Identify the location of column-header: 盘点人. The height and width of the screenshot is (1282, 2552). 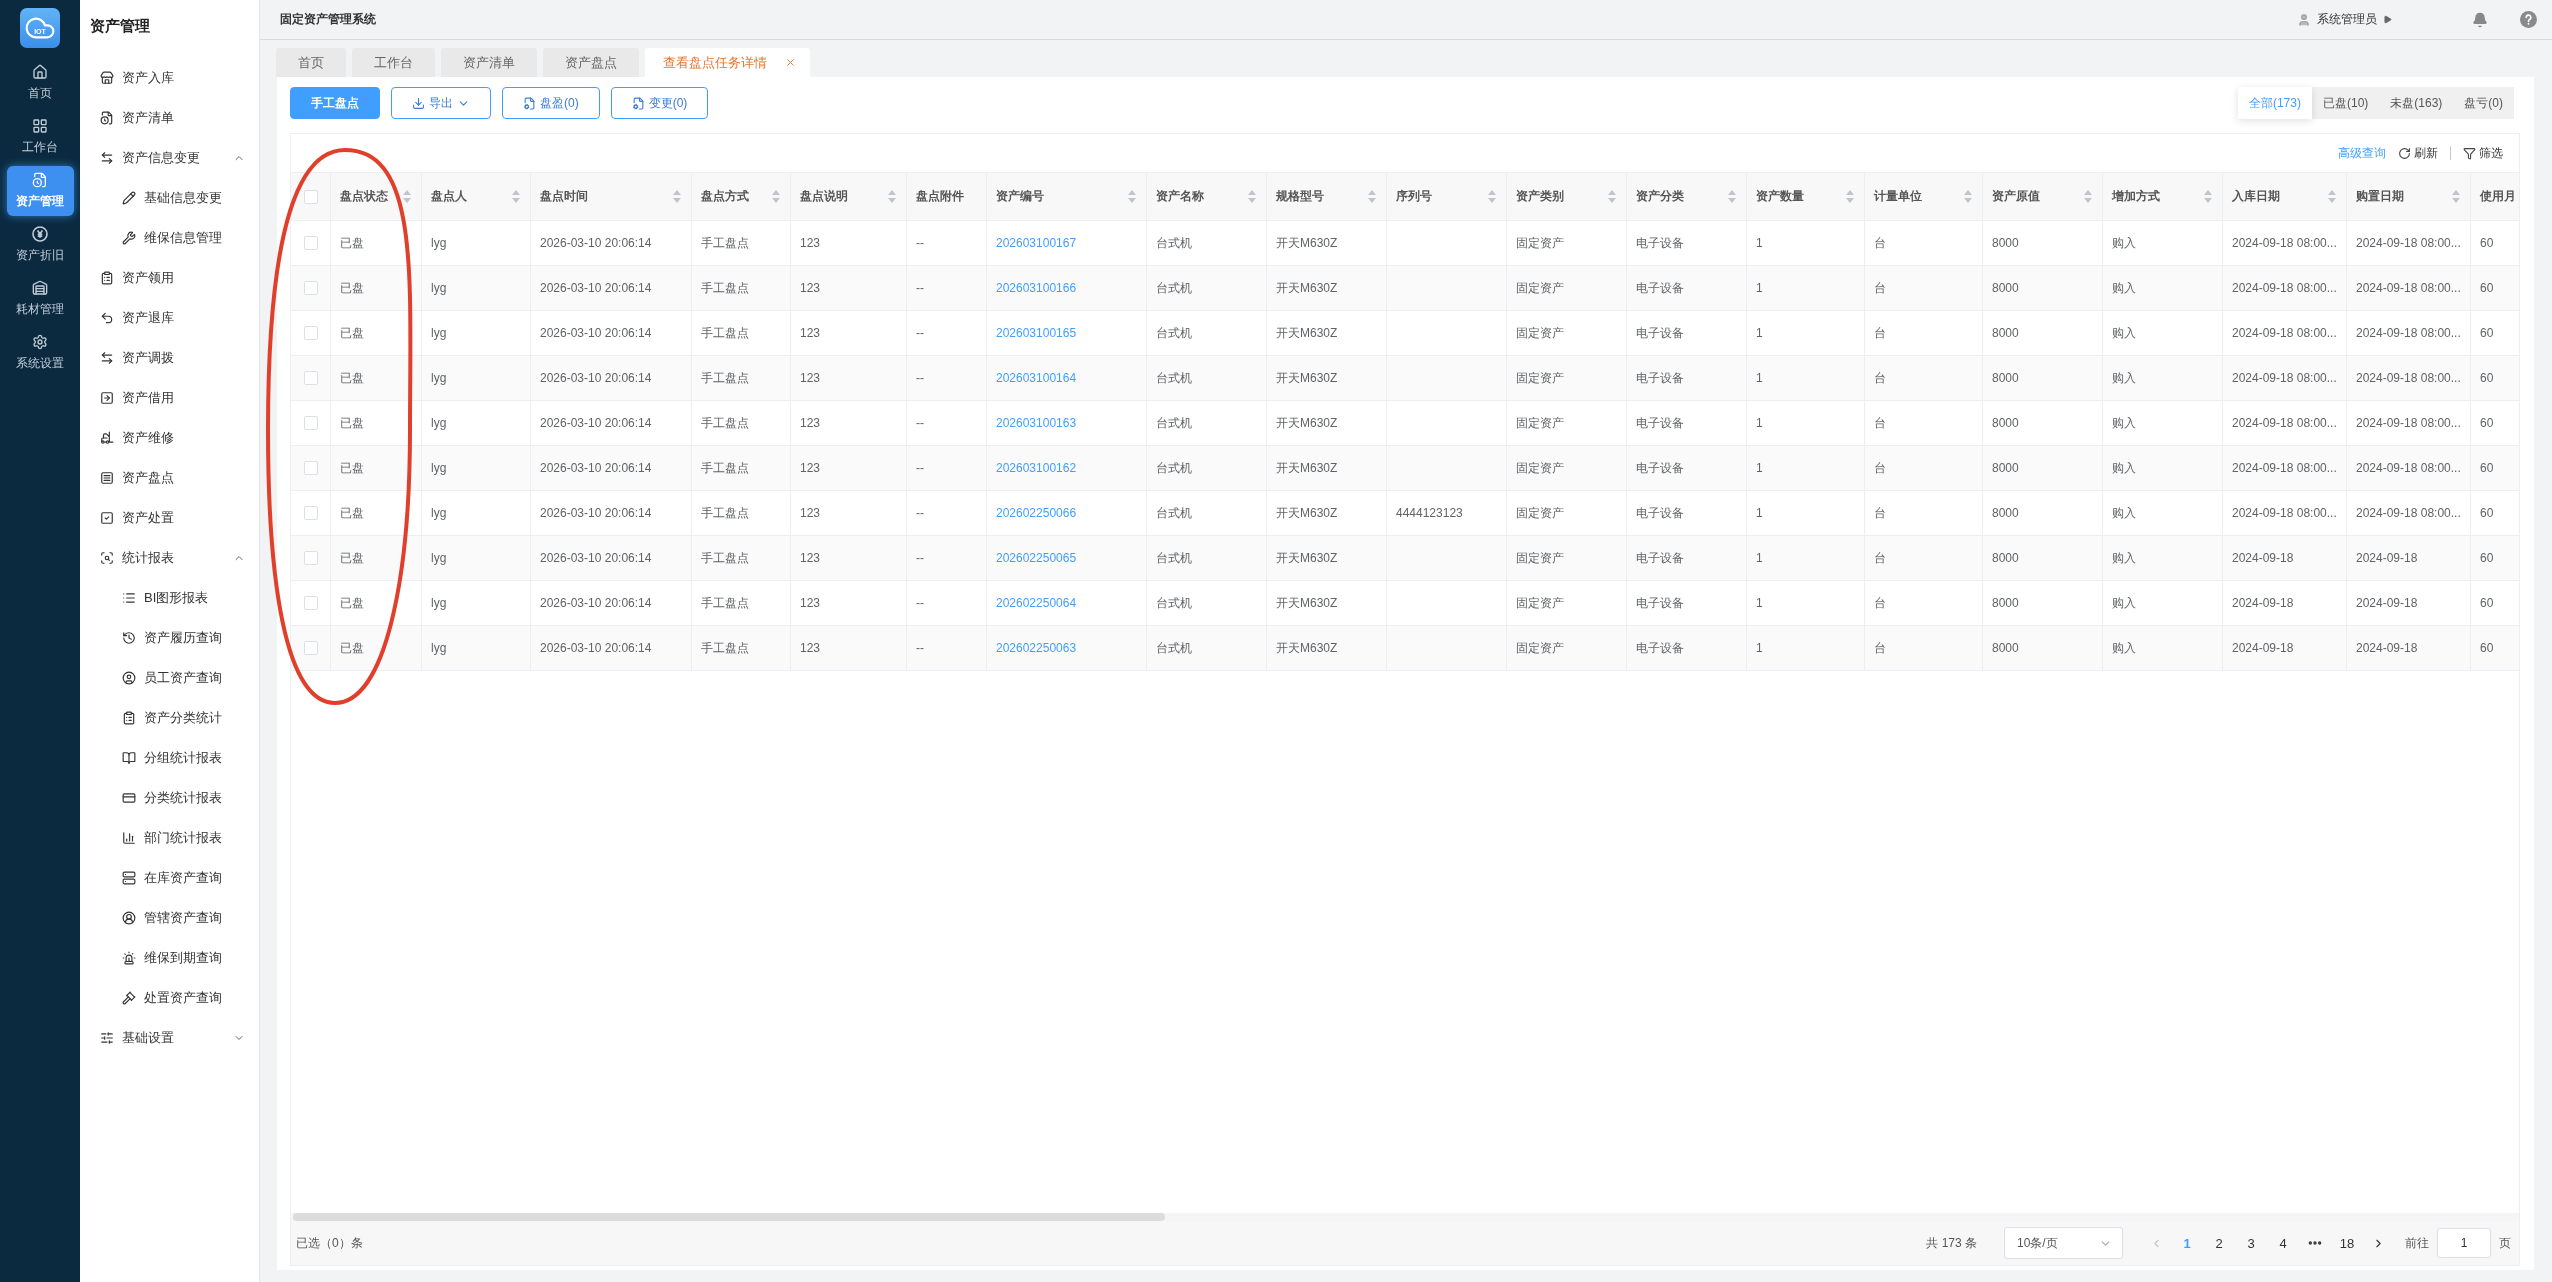
(449, 196).